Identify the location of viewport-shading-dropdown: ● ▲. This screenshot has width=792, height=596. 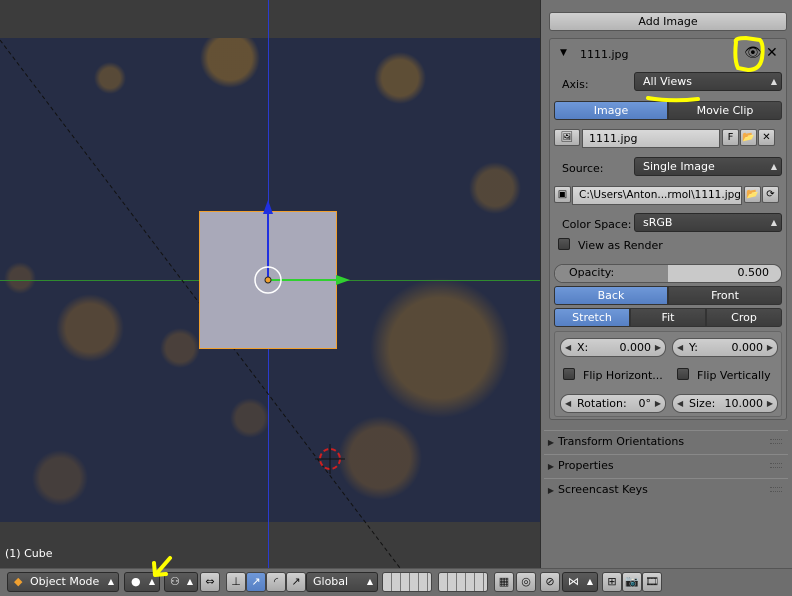
(142, 582).